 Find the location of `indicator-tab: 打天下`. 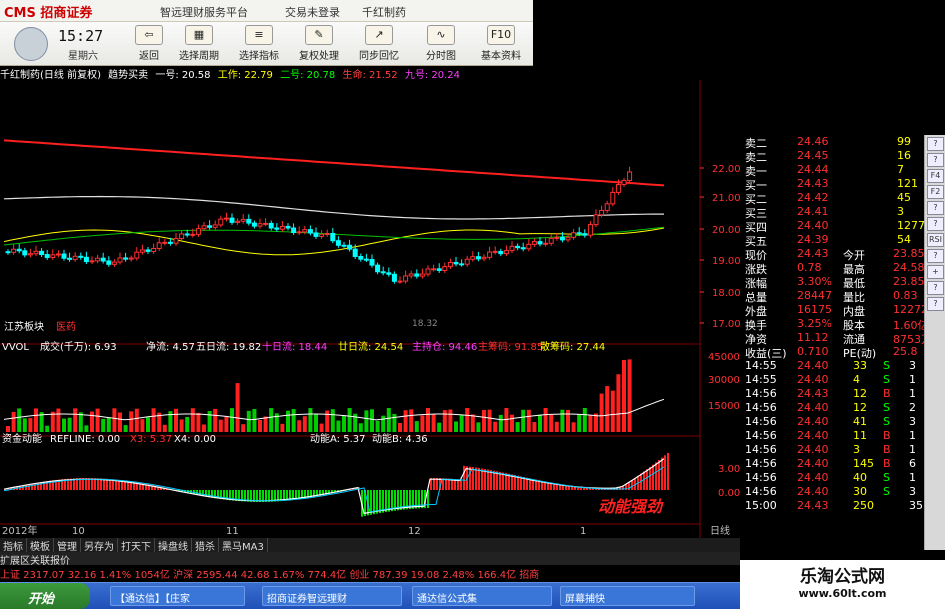

indicator-tab: 打天下 is located at coordinates (136, 545).